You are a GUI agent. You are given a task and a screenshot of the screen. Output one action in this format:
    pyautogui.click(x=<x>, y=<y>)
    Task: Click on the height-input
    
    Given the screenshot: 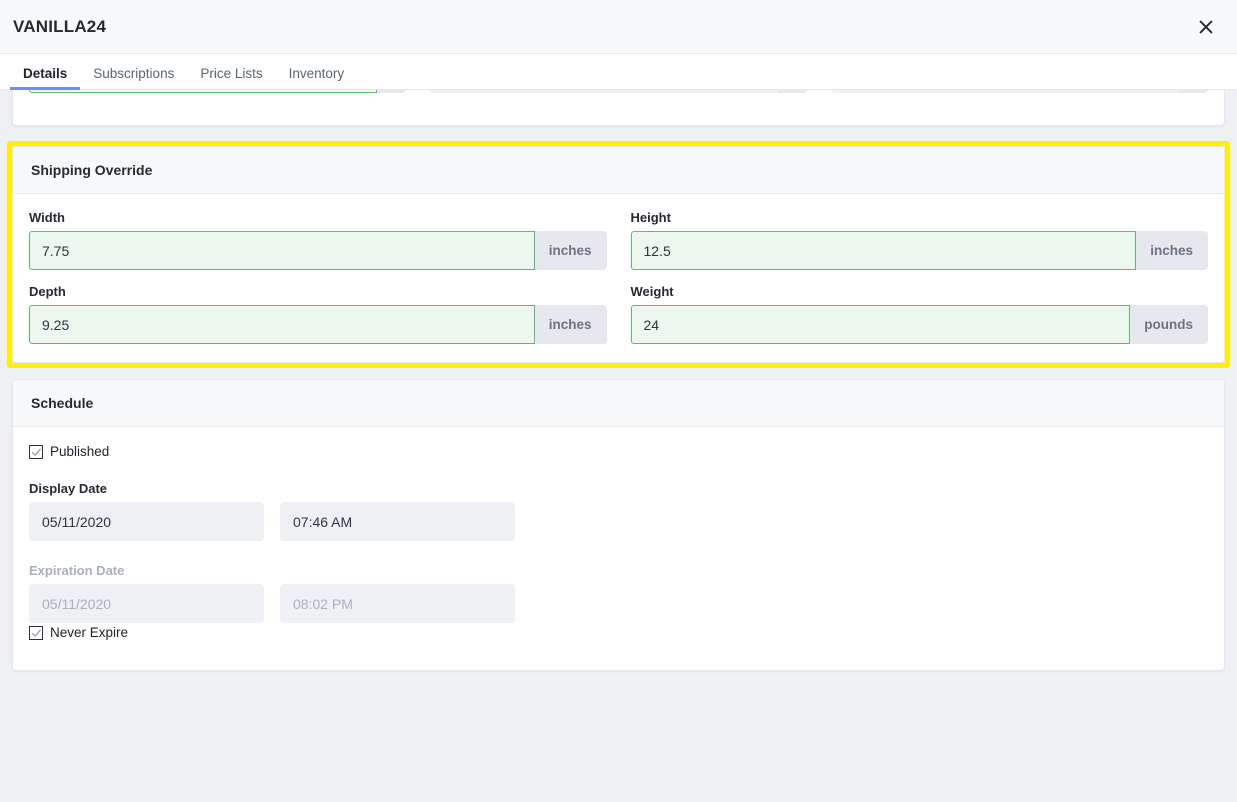 What is the action you would take?
    pyautogui.click(x=883, y=250)
    